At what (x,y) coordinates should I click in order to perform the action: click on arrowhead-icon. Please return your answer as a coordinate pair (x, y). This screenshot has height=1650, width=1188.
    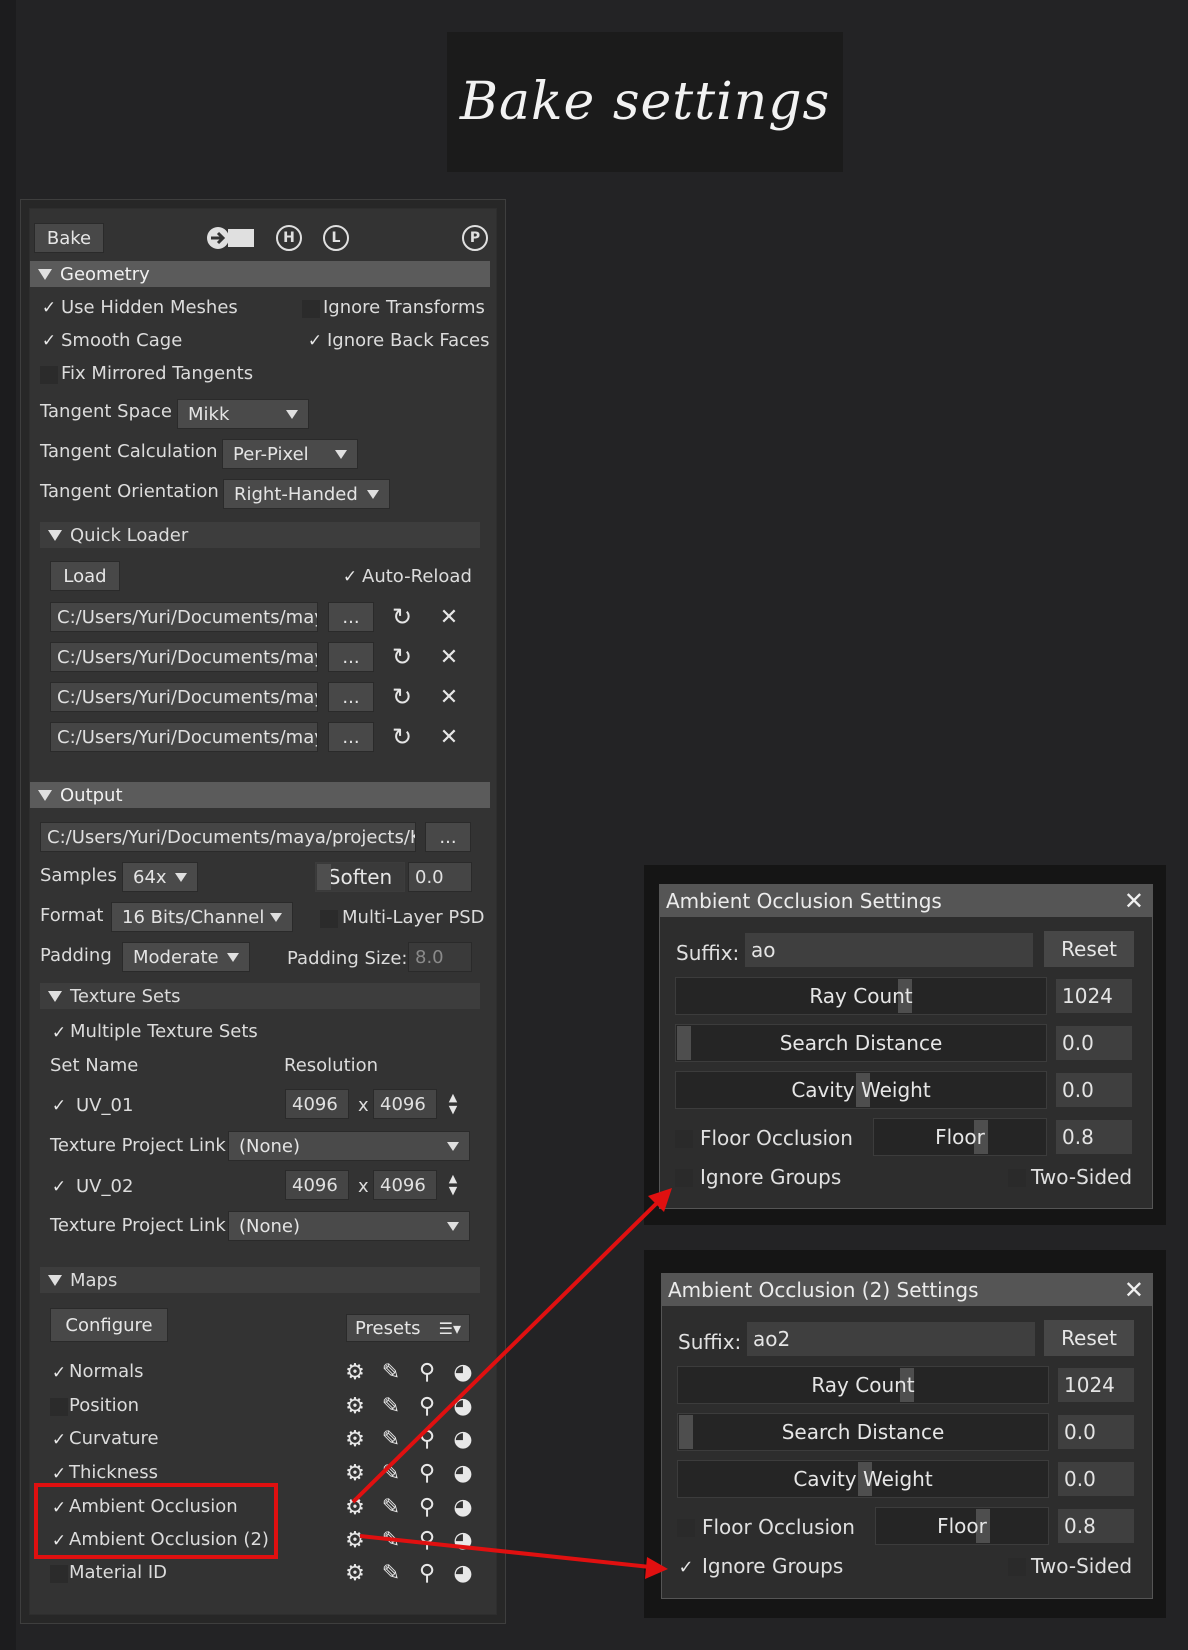
    Looking at the image, I should click on (656, 1568).